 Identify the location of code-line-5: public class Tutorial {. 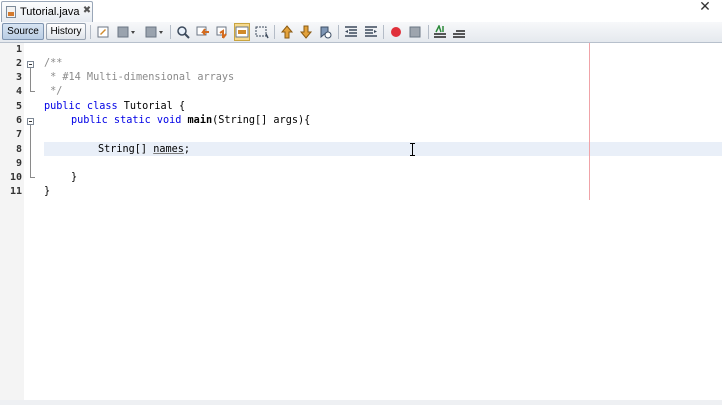
(114, 107).